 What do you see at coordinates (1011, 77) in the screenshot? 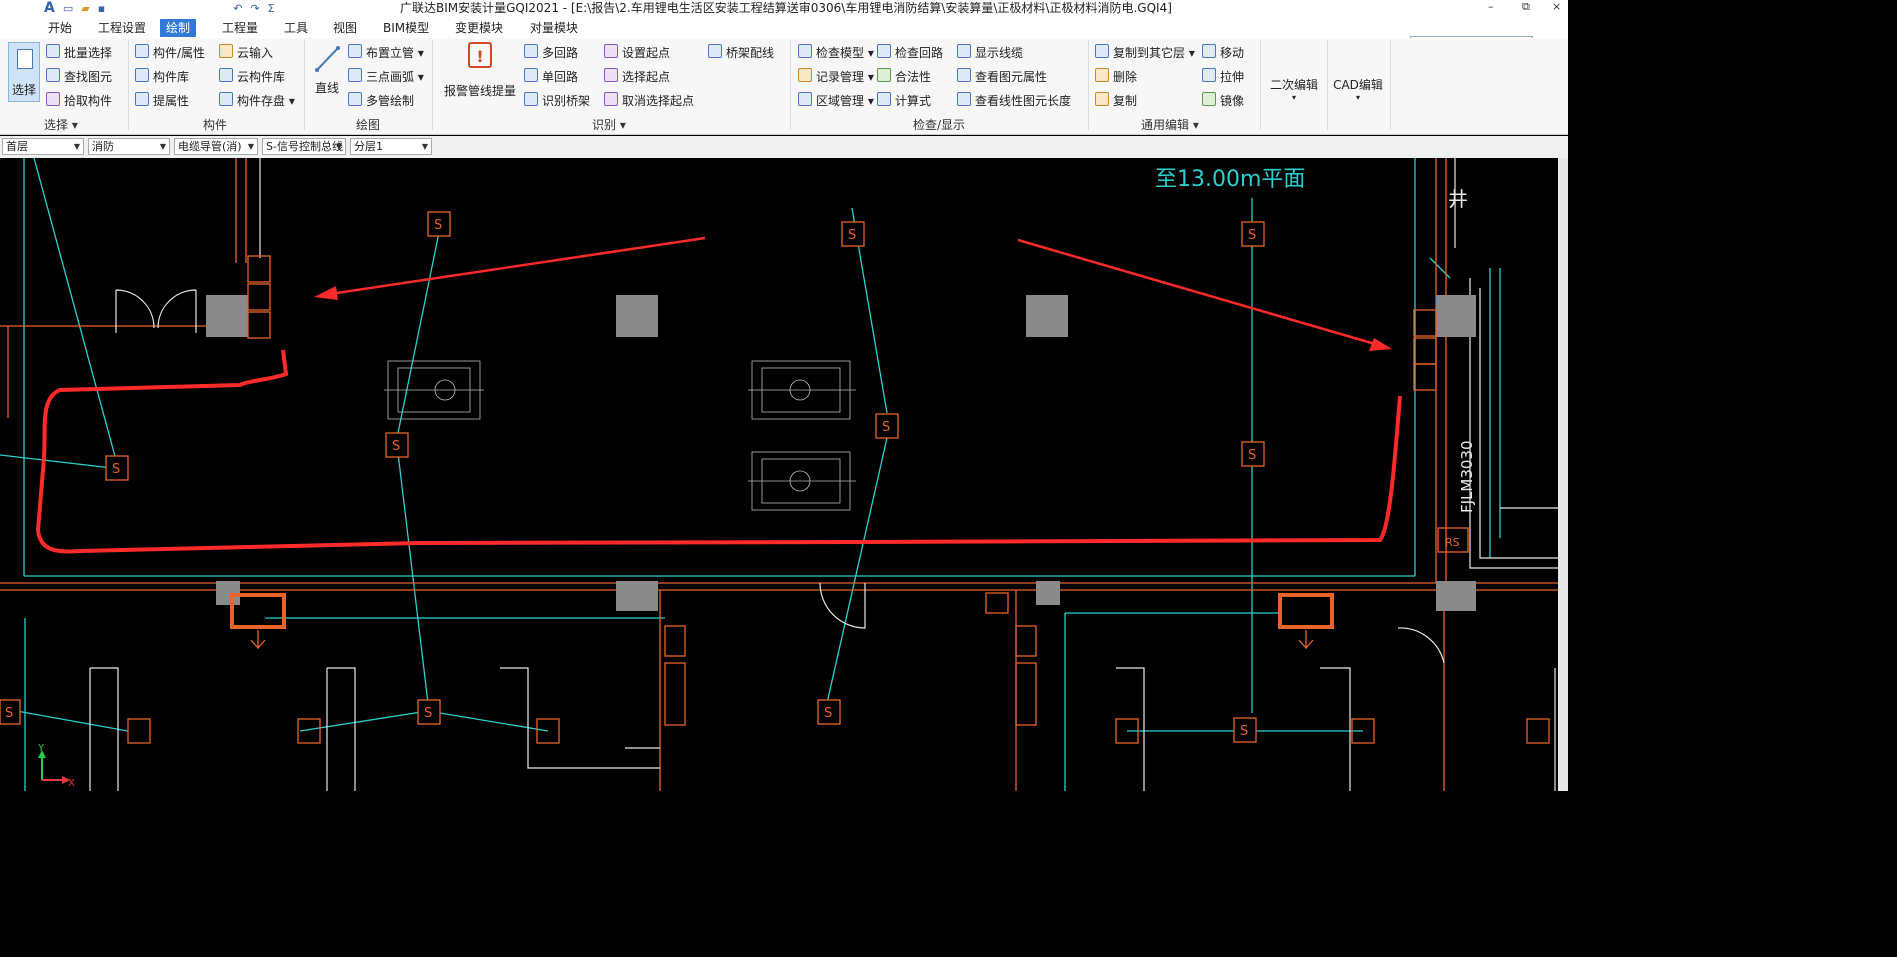
I see `view-attr-label: 查看图元属性` at bounding box center [1011, 77].